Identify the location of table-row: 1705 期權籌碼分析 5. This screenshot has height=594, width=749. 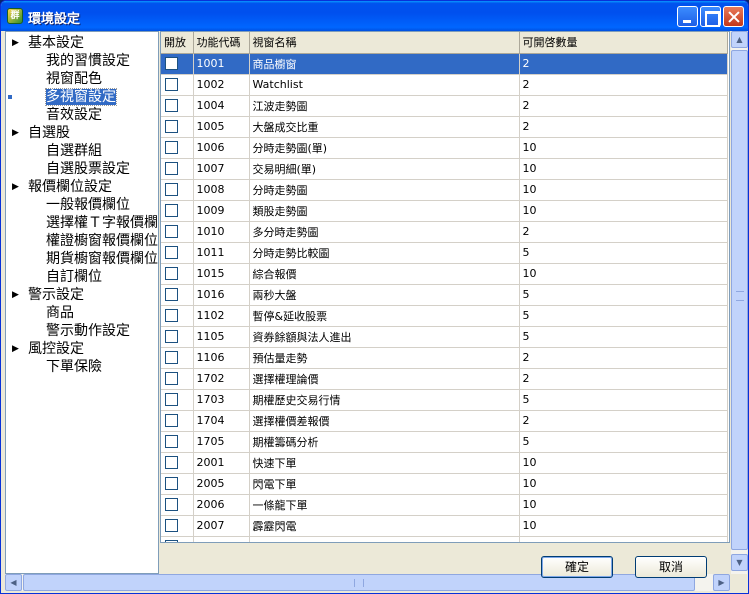
(444, 442).